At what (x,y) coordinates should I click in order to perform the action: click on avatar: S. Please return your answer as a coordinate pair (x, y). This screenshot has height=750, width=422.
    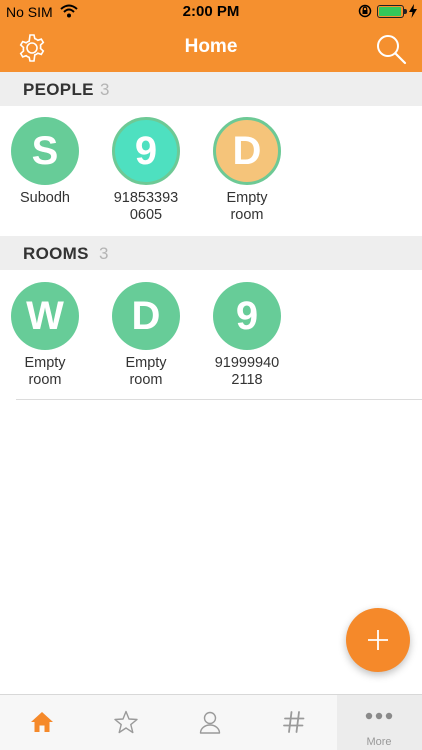
    Looking at the image, I should click on (45, 151).